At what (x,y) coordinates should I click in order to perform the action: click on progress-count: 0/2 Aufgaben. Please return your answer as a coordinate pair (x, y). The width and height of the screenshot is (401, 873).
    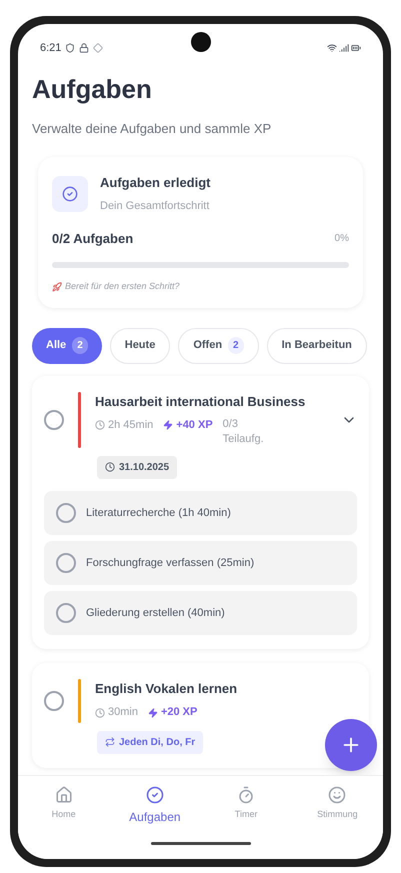
    Looking at the image, I should click on (93, 239).